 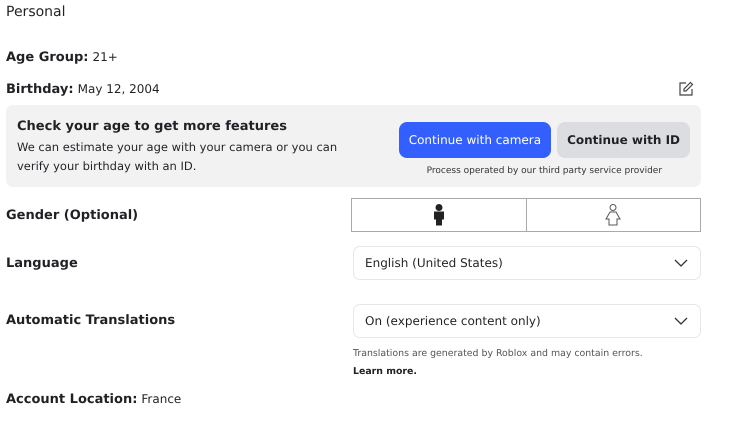 I want to click on account-location-label: Account Location:, so click(x=72, y=399).